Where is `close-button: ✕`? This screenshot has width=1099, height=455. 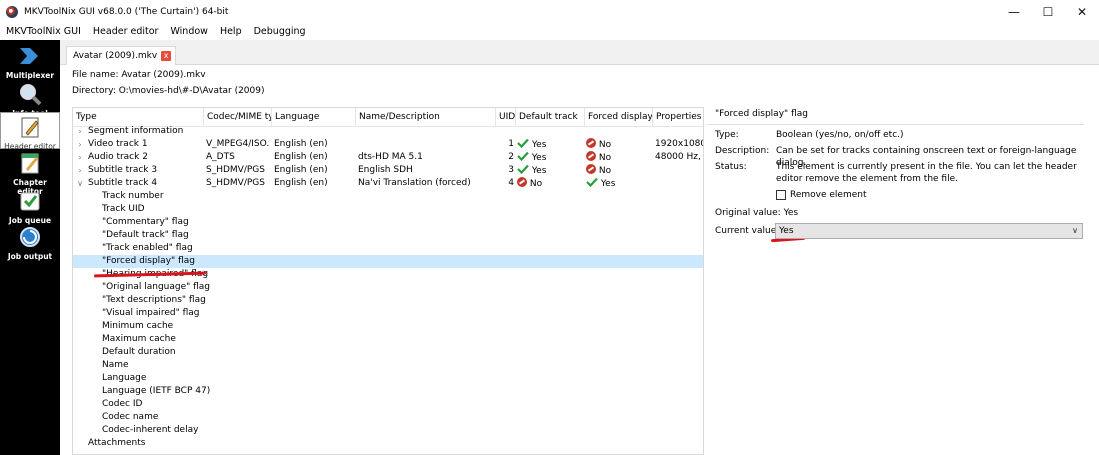
close-button: ✕ is located at coordinates (1082, 11).